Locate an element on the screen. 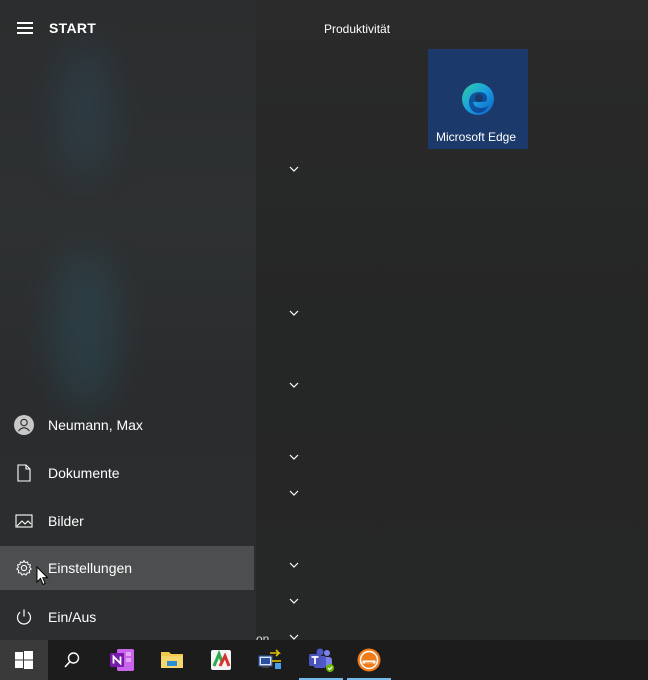 This screenshot has height=680, width=648. start-title: START is located at coordinates (73, 28).